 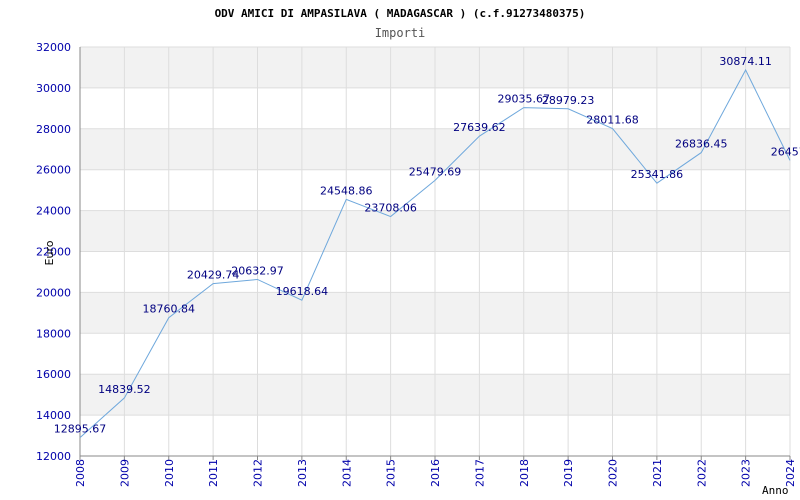 I want to click on y-tick-label: 18000, so click(x=53, y=333).